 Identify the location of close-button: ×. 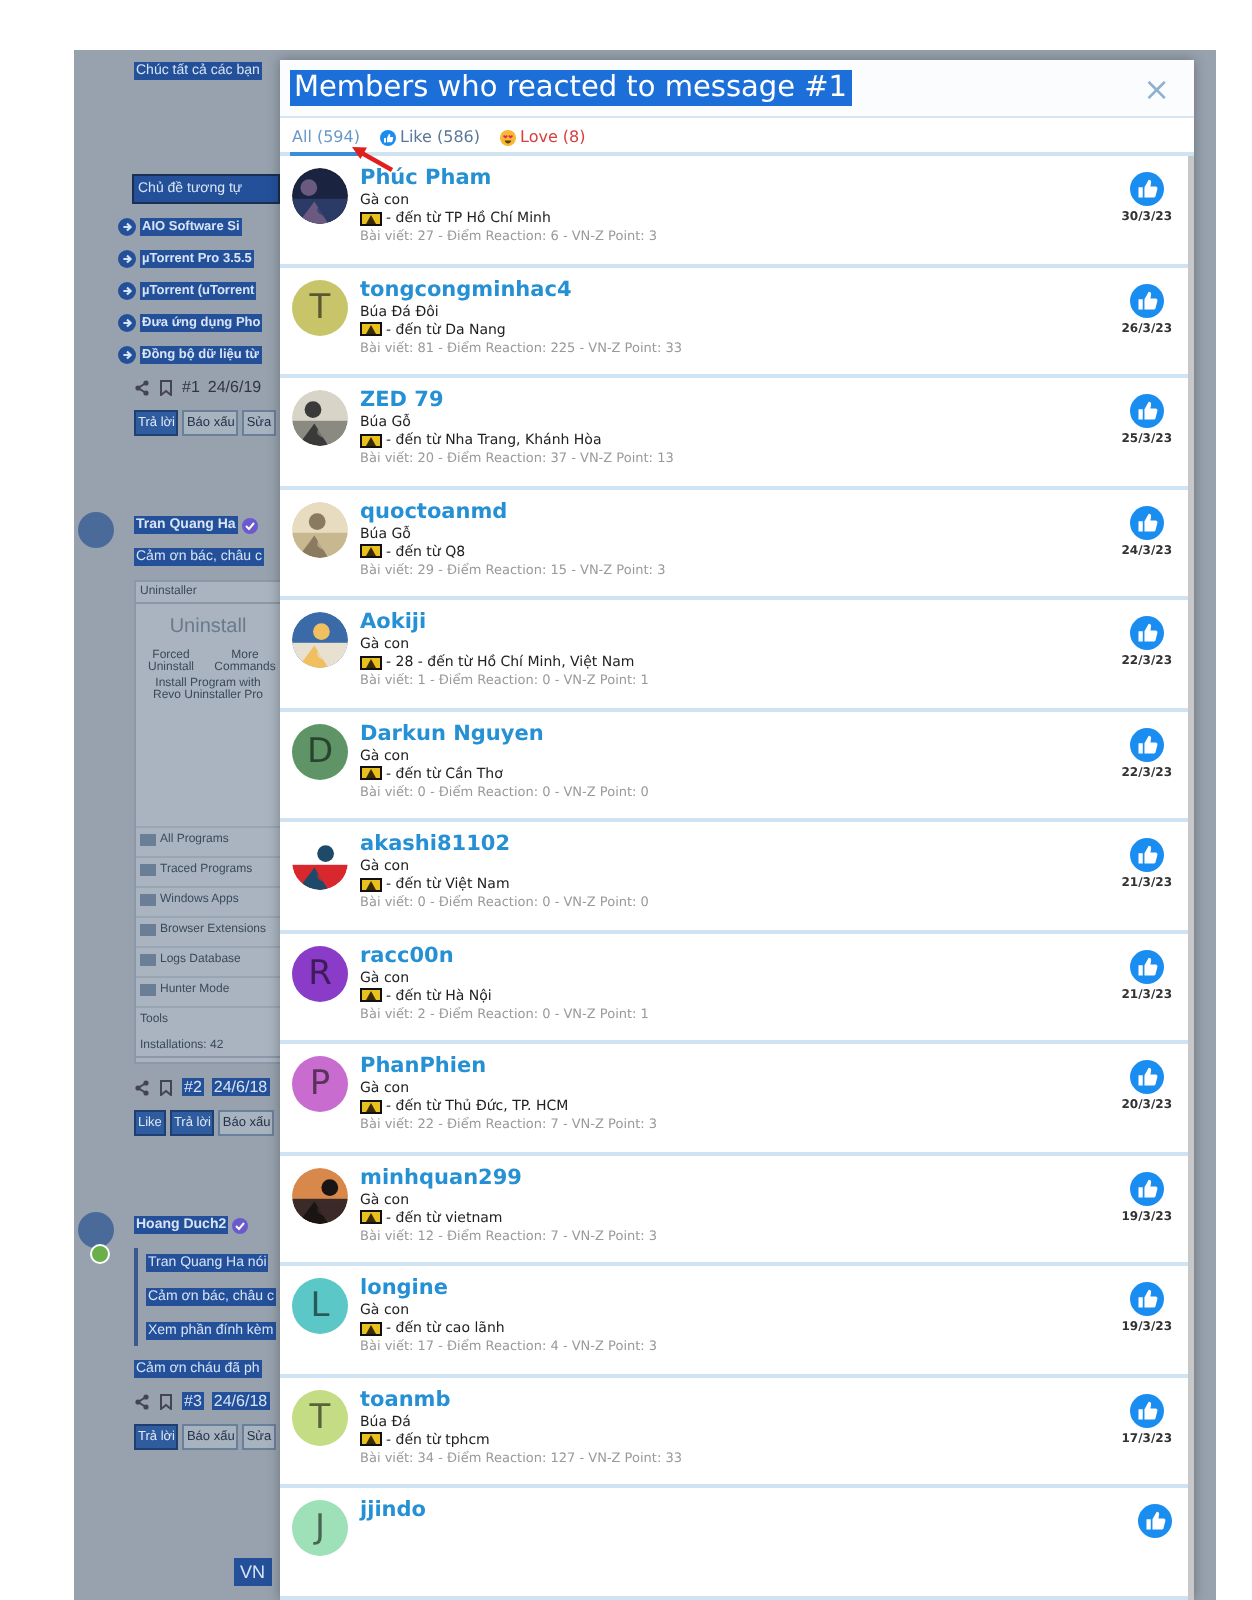
(1156, 88).